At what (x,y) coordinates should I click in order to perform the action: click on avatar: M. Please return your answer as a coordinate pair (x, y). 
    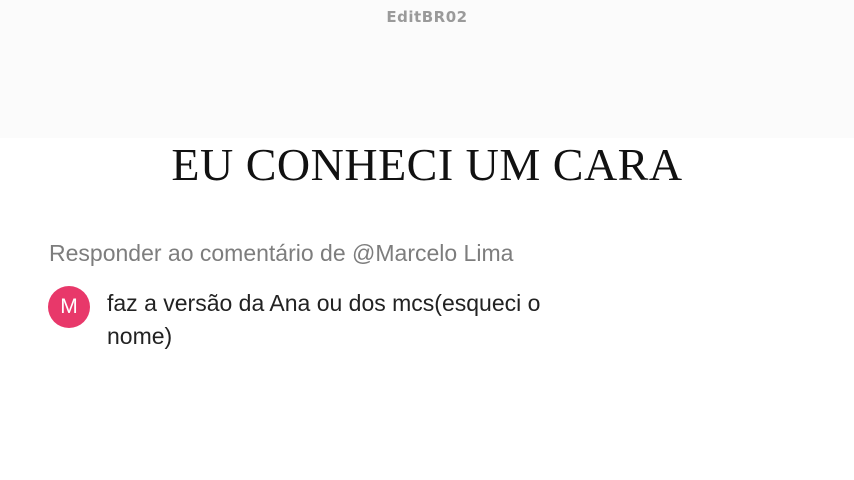
    Looking at the image, I should click on (69, 307).